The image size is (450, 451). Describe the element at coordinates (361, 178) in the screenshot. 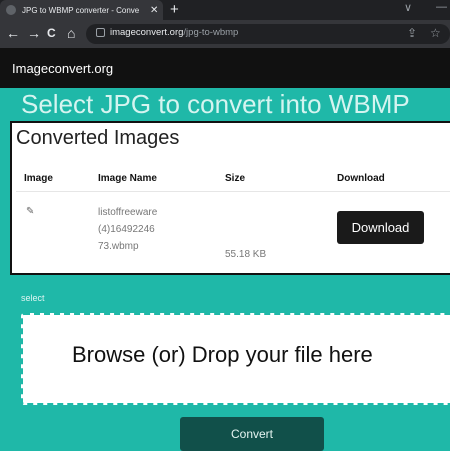

I see `column-header-download: Download` at that location.